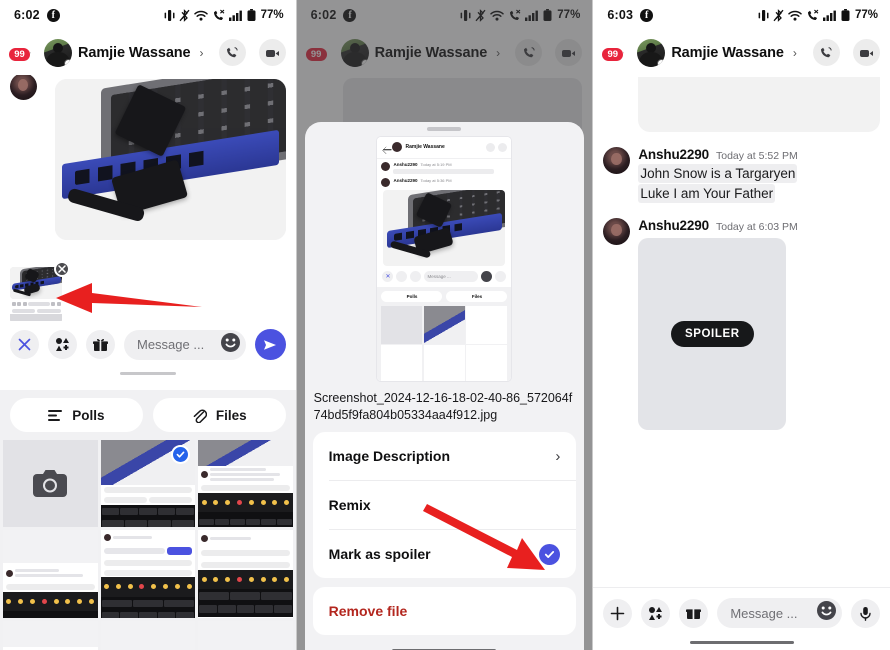 This screenshot has height=650, width=890. Describe the element at coordinates (613, 54) in the screenshot. I see `unread-badge: 99` at that location.